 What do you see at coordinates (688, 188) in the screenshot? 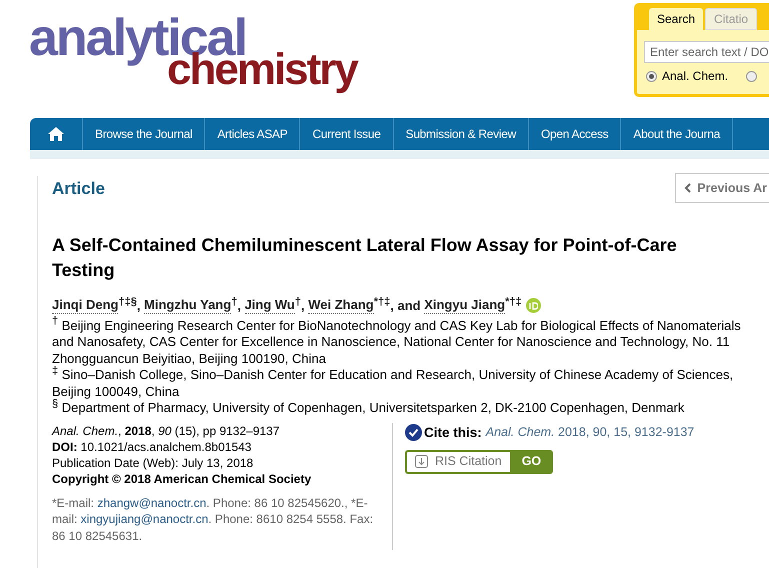
I see `chevron-left-icon` at bounding box center [688, 188].